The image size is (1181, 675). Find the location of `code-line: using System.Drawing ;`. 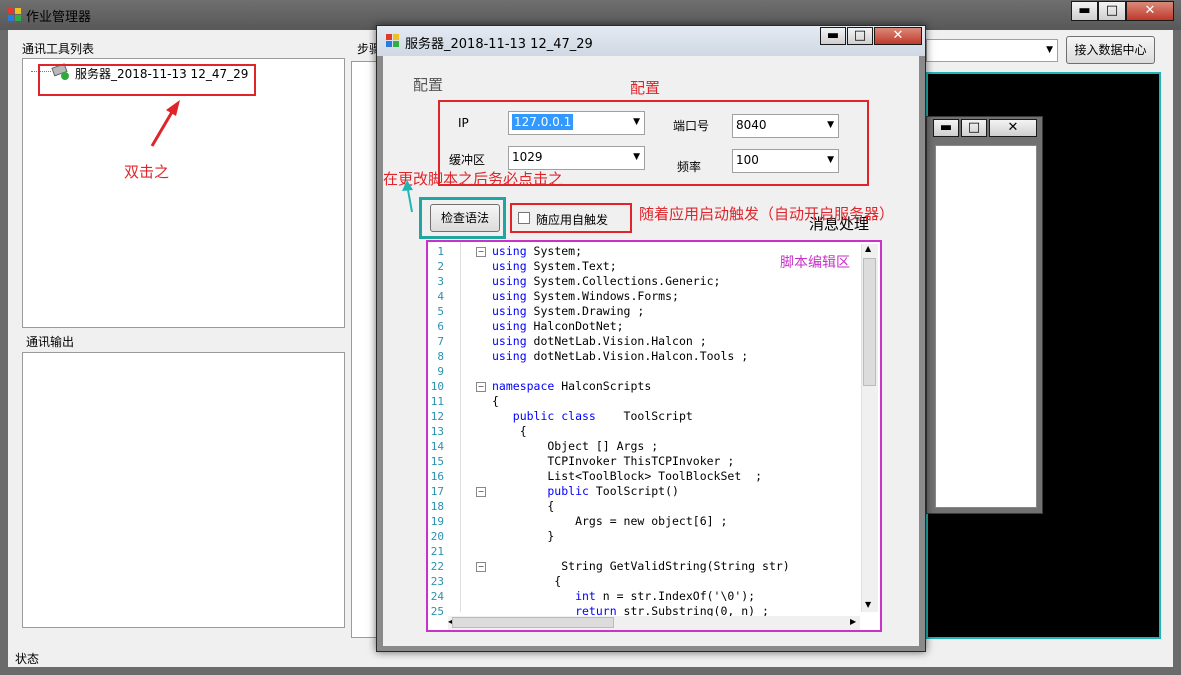

code-line: using System.Drawing ; is located at coordinates (568, 311).